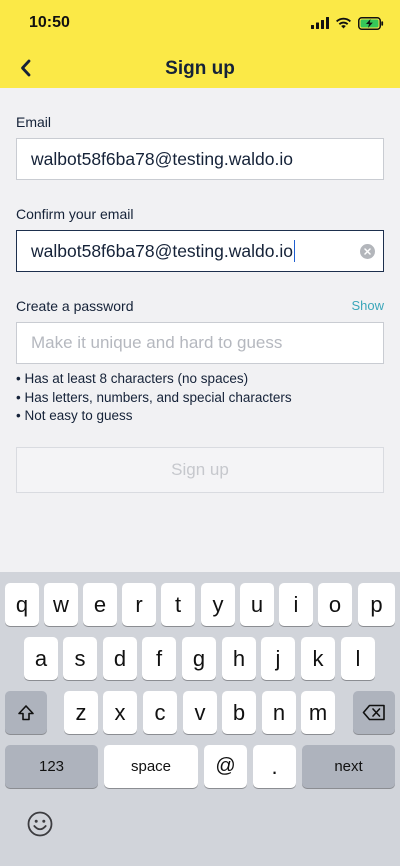  Describe the element at coordinates (318, 658) in the screenshot. I see `key-k: k` at that location.